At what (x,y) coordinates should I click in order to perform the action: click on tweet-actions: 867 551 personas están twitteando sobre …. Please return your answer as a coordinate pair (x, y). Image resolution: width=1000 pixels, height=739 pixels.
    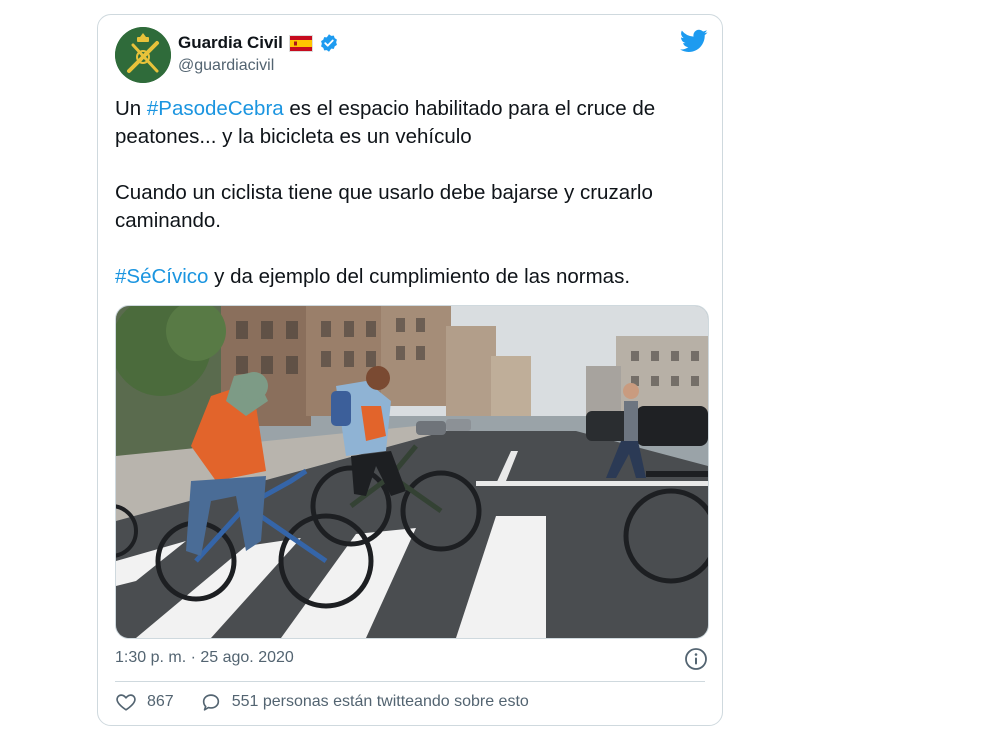
    Looking at the image, I should click on (335, 702).